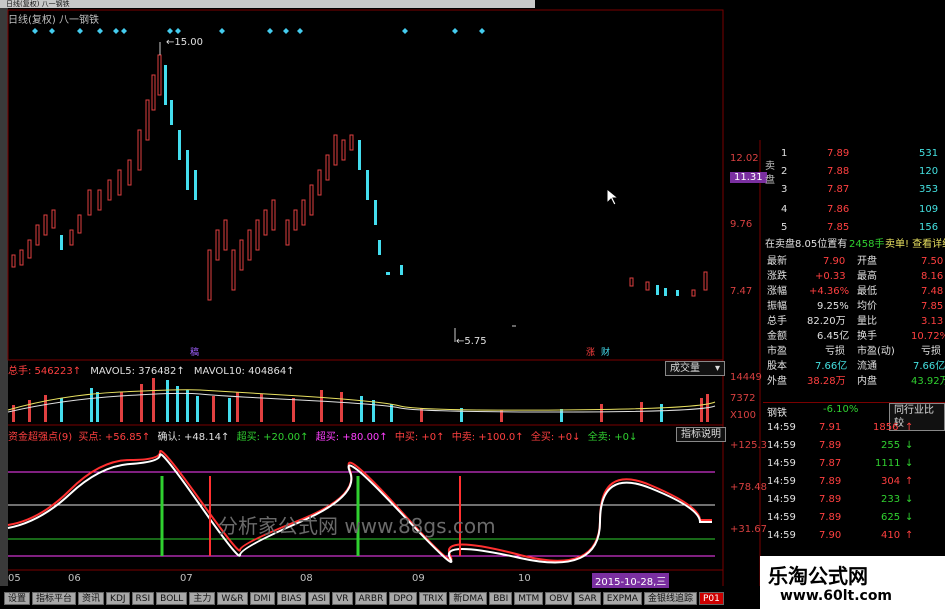 This screenshot has height=609, width=945. Describe the element at coordinates (612, 437) in the screenshot. I see `indicator-all-sell: 全卖: +0↓` at that location.